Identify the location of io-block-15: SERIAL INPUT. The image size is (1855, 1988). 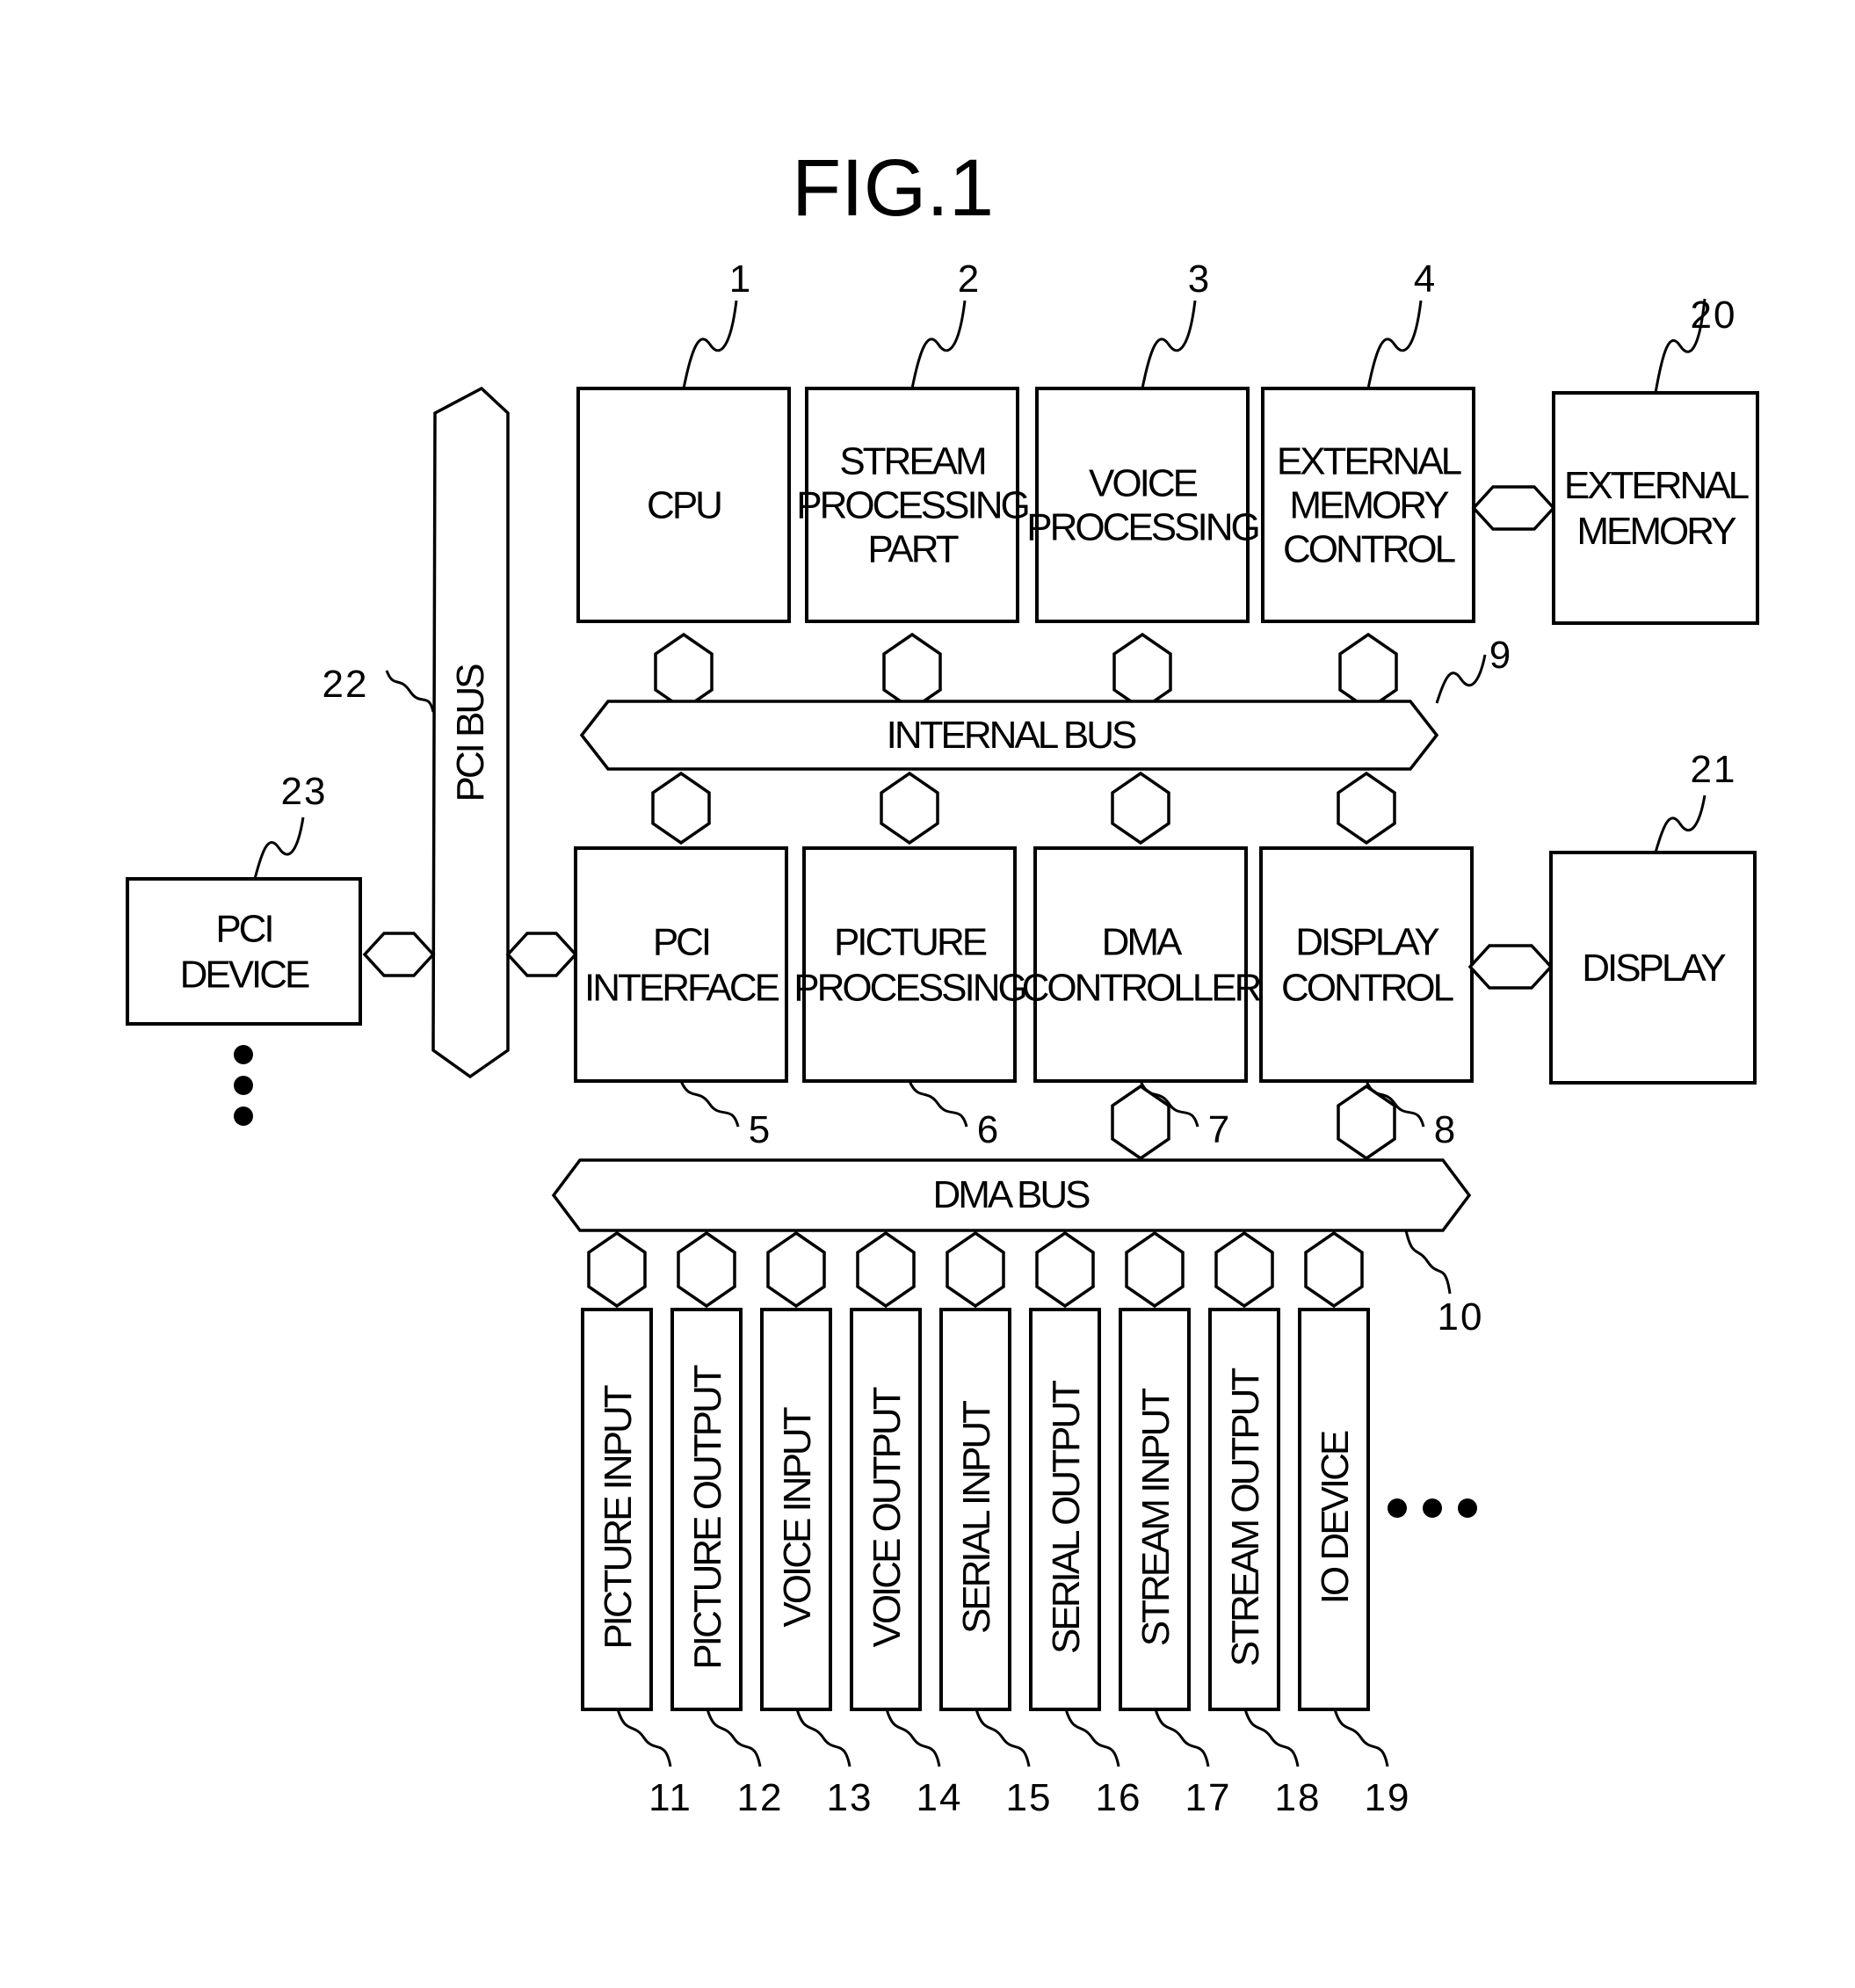
(975, 1510).